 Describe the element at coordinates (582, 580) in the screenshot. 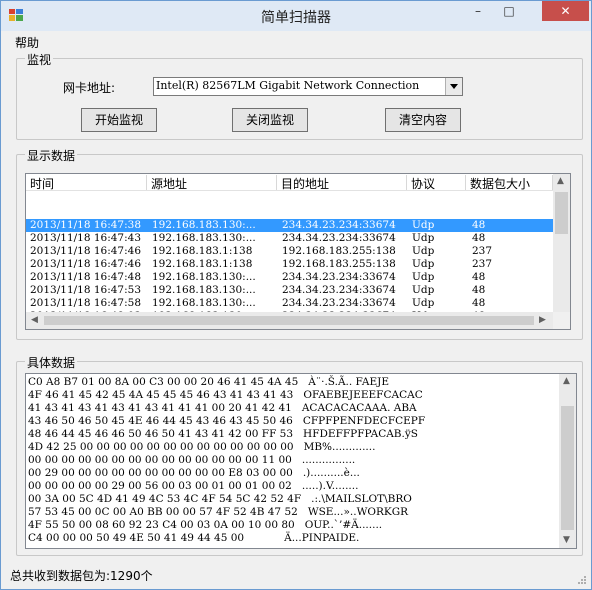

I see `resize-grip-icon` at that location.